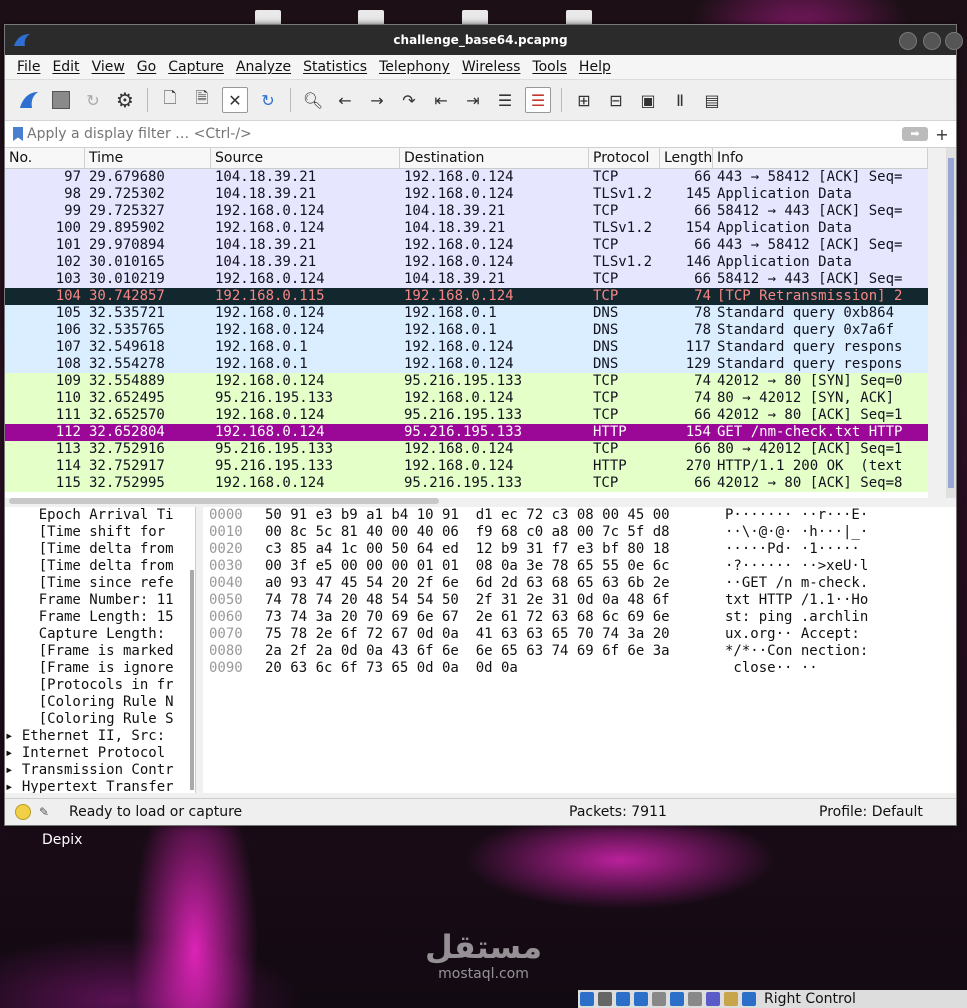 The width and height of the screenshot is (967, 1008). I want to click on last-packet-icon: ⇥, so click(473, 100).